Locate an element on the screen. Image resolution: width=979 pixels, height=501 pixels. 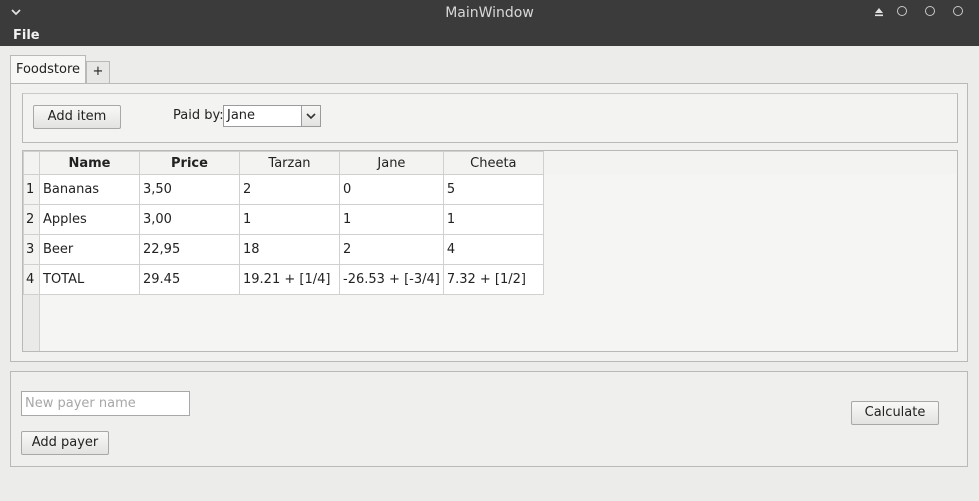
minimize-button is located at coordinates (902, 11).